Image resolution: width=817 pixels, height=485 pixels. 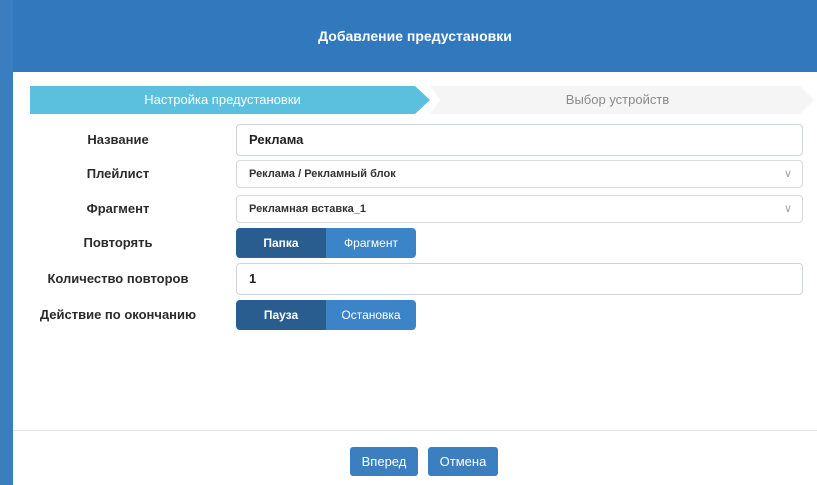 I want to click on wizard-step-devices-label: Выбор устройств, so click(x=617, y=99).